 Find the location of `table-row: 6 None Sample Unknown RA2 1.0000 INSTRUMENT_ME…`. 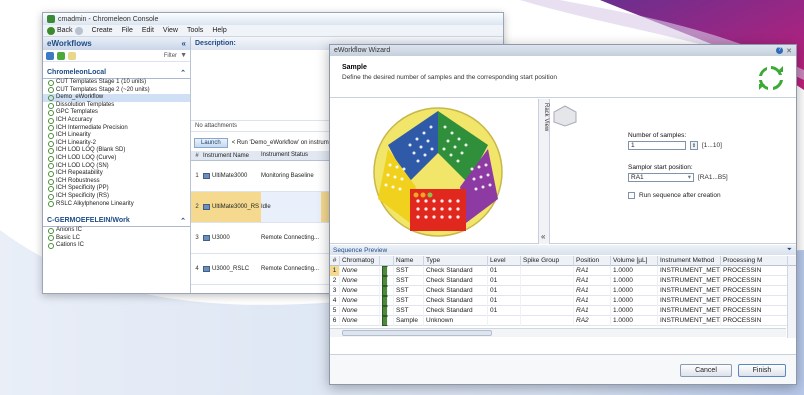

table-row: 6 None Sample Unknown RA2 1.0000 INSTRUMENT_ME… is located at coordinates (563, 320).